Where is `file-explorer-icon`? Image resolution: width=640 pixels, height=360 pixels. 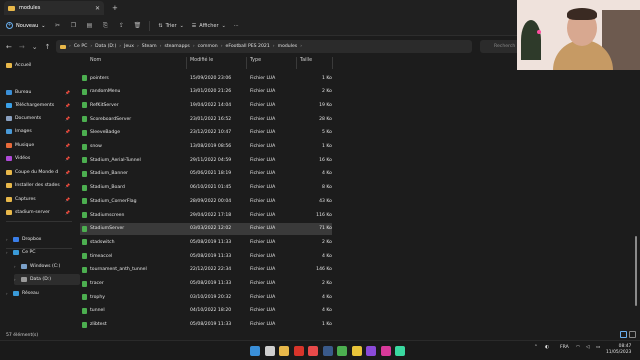 file-explorer-icon is located at coordinates (284, 351).